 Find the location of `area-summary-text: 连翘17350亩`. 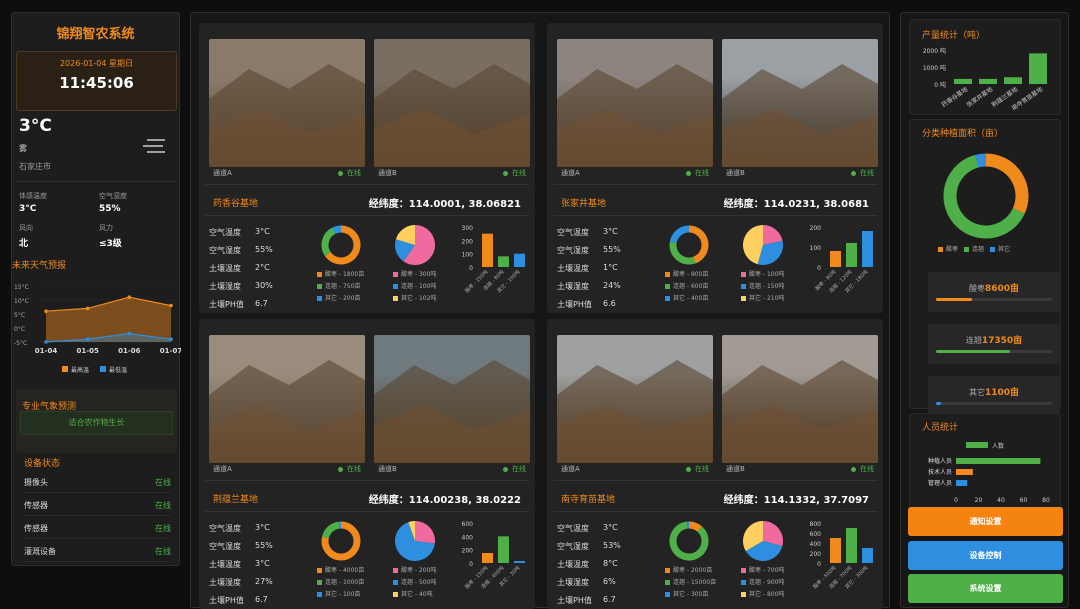

area-summary-text: 连翘17350亩 is located at coordinates (994, 339).